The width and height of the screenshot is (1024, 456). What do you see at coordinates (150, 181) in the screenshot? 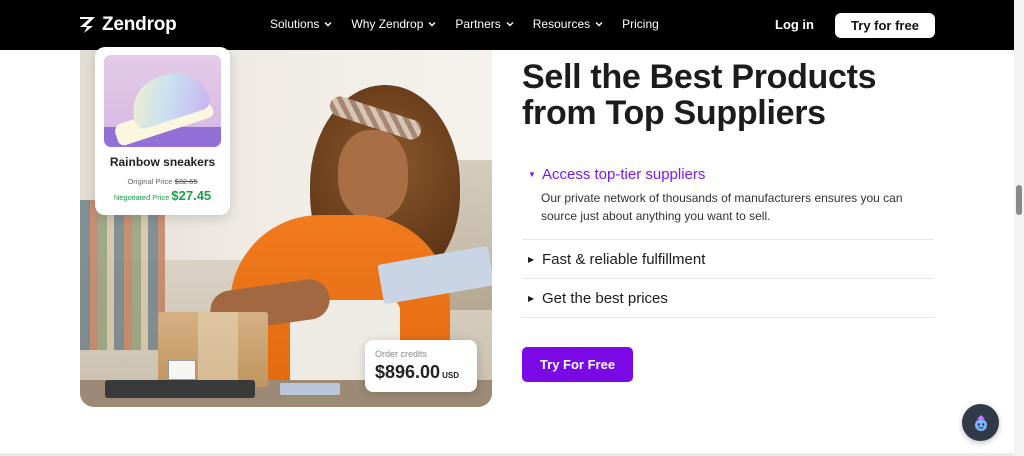
I see `original-price-label: Original Price` at bounding box center [150, 181].